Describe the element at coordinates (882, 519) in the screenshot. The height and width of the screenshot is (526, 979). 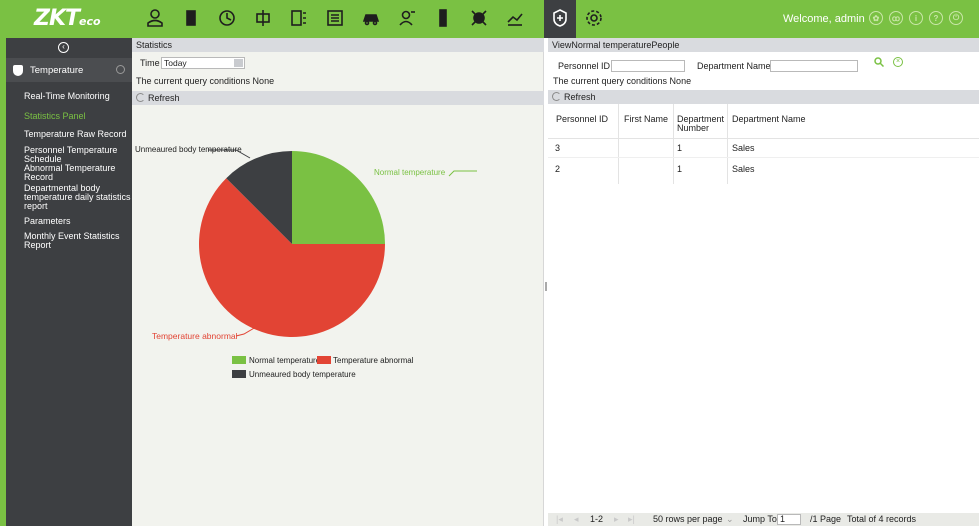
I see `total-records: Total of 4 records` at that location.